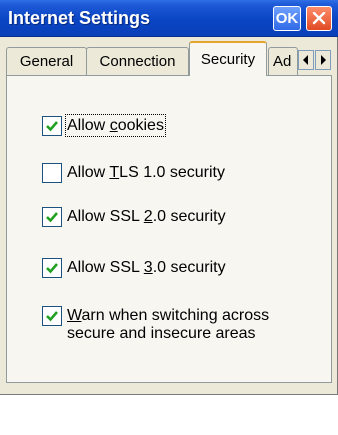  What do you see at coordinates (52, 173) in the screenshot?
I see `allow-tls-checkbox` at bounding box center [52, 173].